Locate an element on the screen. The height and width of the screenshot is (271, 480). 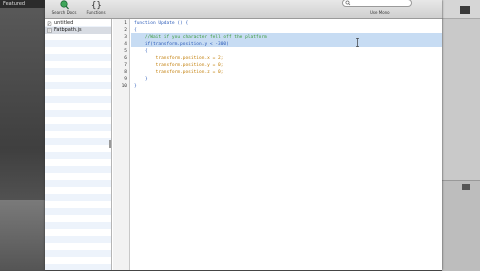
use-mono-label: Use Mono is located at coordinates (380, 13).